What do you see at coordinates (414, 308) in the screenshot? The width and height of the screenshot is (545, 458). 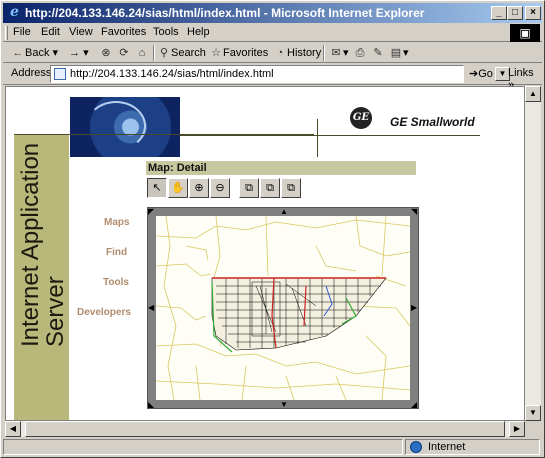 I see `pan-east-icon: ▶` at bounding box center [414, 308].